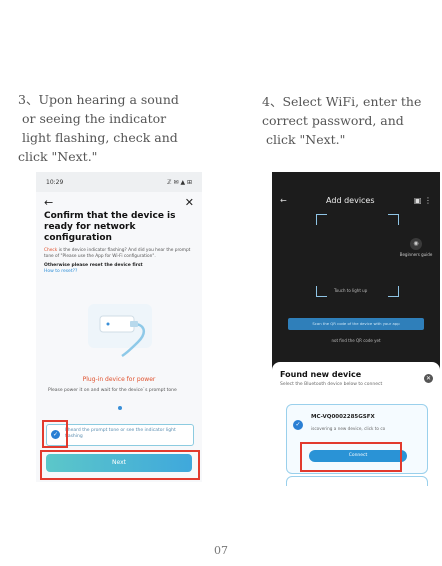  I want to click on instruction-highlight: Check, so click(51, 250).